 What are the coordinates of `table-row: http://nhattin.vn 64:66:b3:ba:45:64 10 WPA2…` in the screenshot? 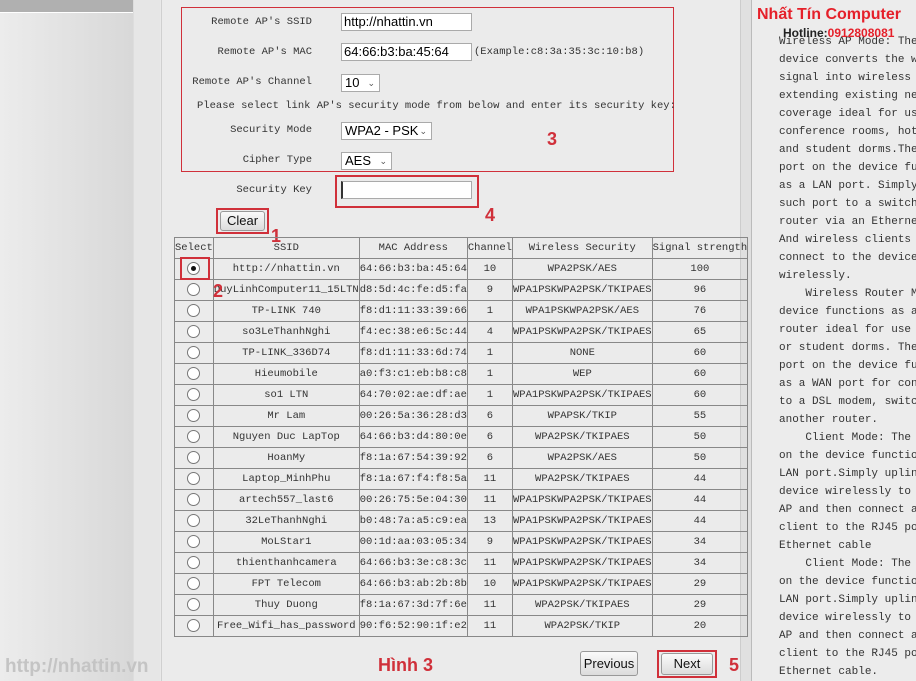 It's located at (461, 269).